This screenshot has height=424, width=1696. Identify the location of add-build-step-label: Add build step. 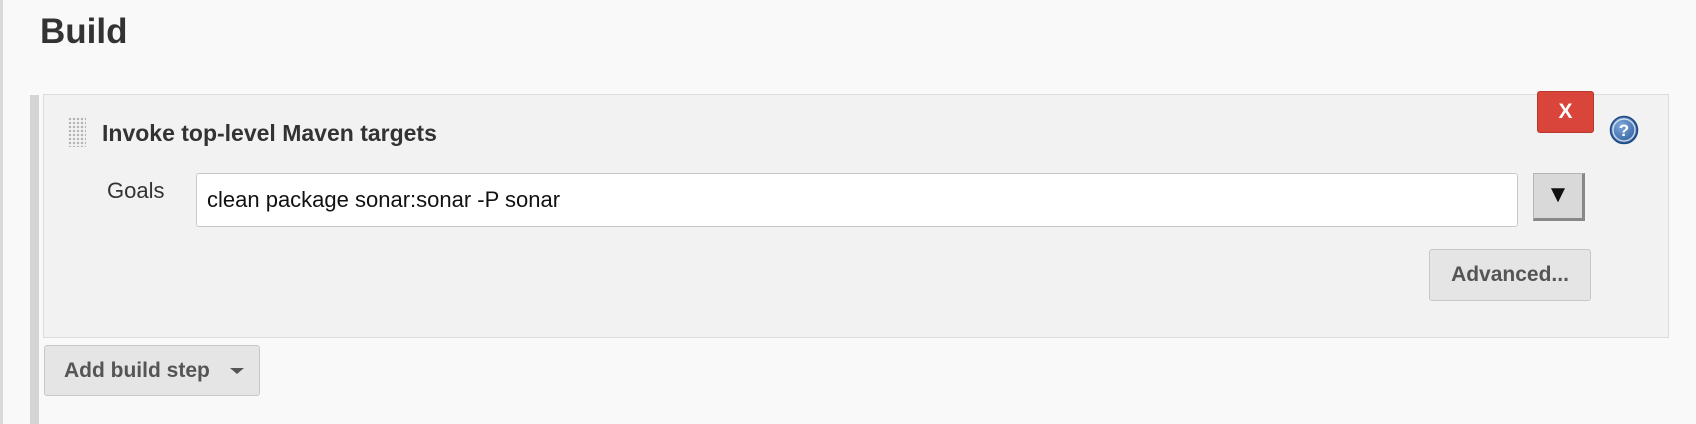
(137, 370).